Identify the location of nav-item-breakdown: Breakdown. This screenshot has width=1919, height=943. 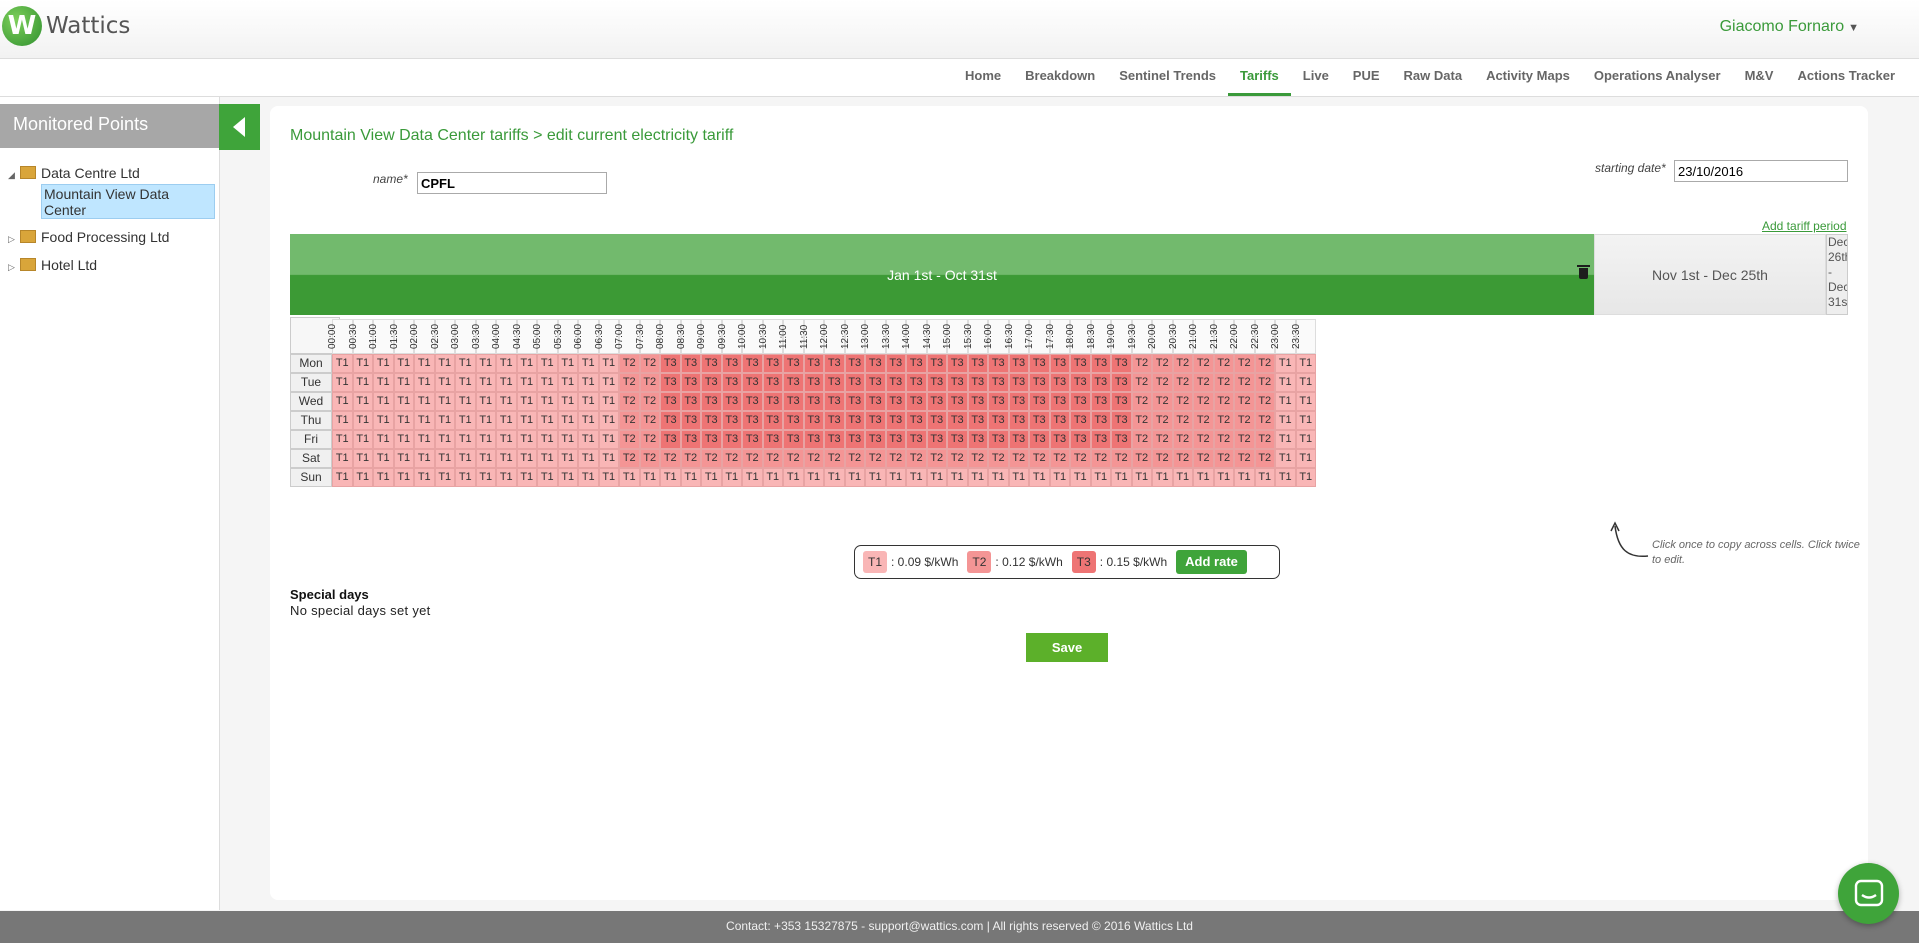
(1060, 77).